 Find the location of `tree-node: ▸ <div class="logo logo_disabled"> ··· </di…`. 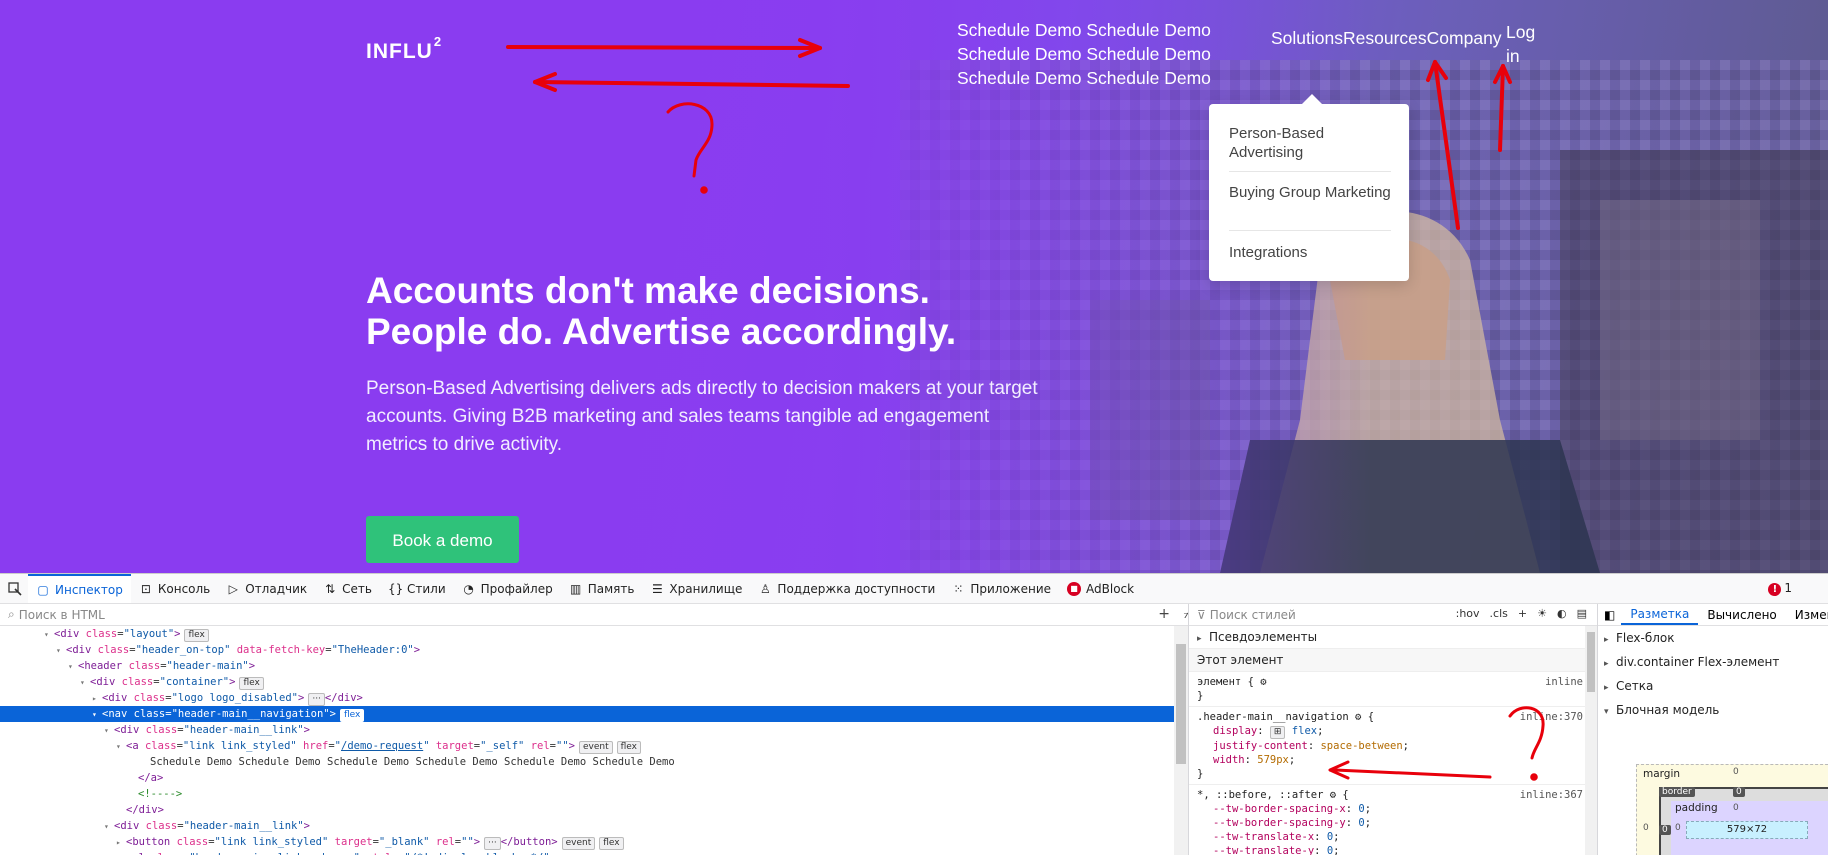

tree-node: ▸ <div class="logo logo_disabled"> ··· </di… is located at coordinates (594, 698).